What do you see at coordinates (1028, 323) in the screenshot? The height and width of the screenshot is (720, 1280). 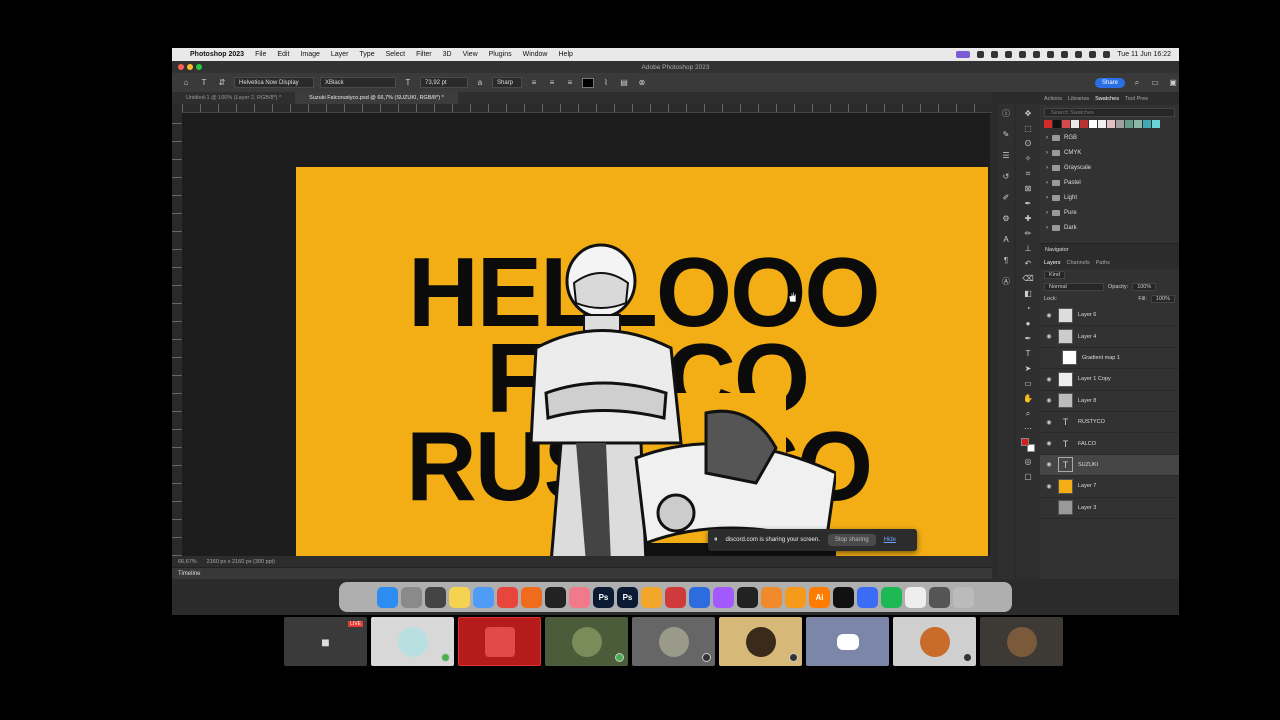 I see `dodge-tool-icon: ●` at bounding box center [1028, 323].